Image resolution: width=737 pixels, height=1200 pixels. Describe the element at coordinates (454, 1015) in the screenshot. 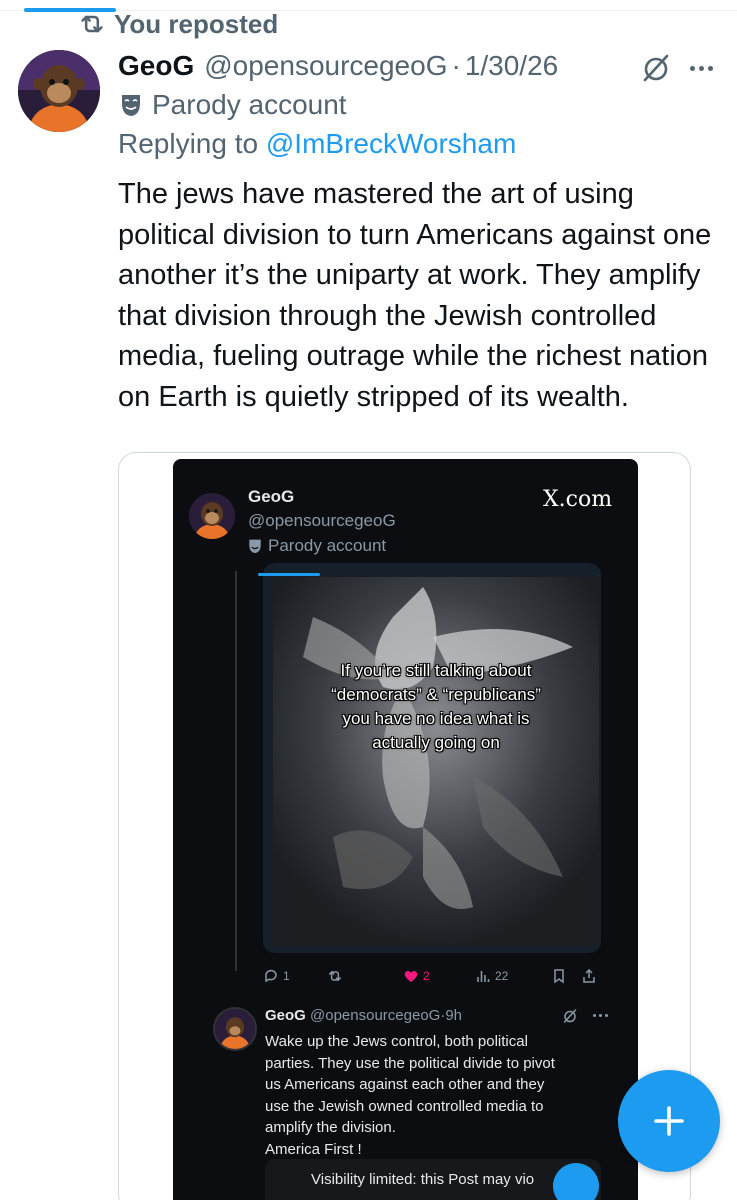

I see `embedded-reply-time: 9h` at that location.